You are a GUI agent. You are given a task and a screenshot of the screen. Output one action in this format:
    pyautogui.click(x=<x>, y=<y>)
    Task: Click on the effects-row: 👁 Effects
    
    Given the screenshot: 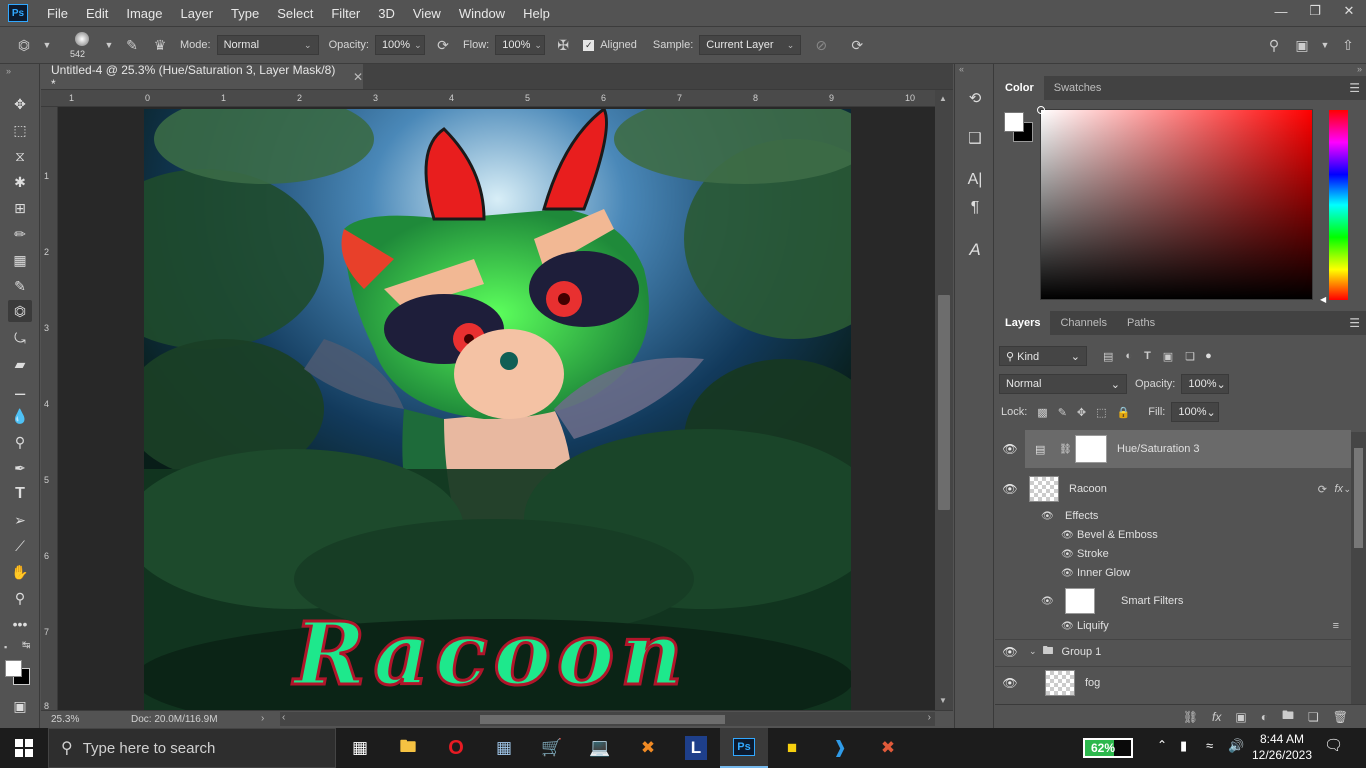 What is the action you would take?
    pyautogui.click(x=1173, y=516)
    